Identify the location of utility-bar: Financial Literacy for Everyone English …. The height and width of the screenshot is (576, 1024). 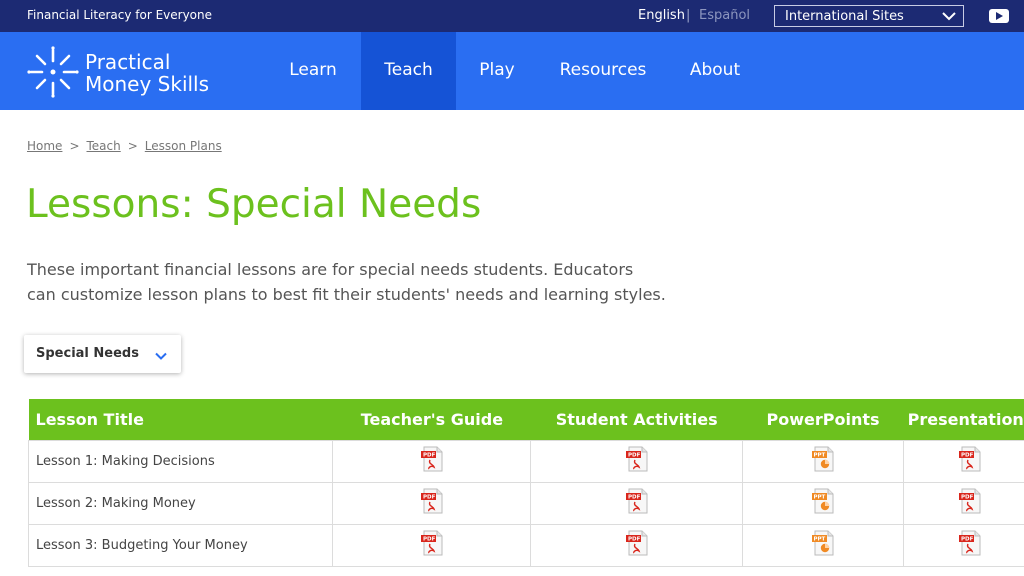
(512, 16).